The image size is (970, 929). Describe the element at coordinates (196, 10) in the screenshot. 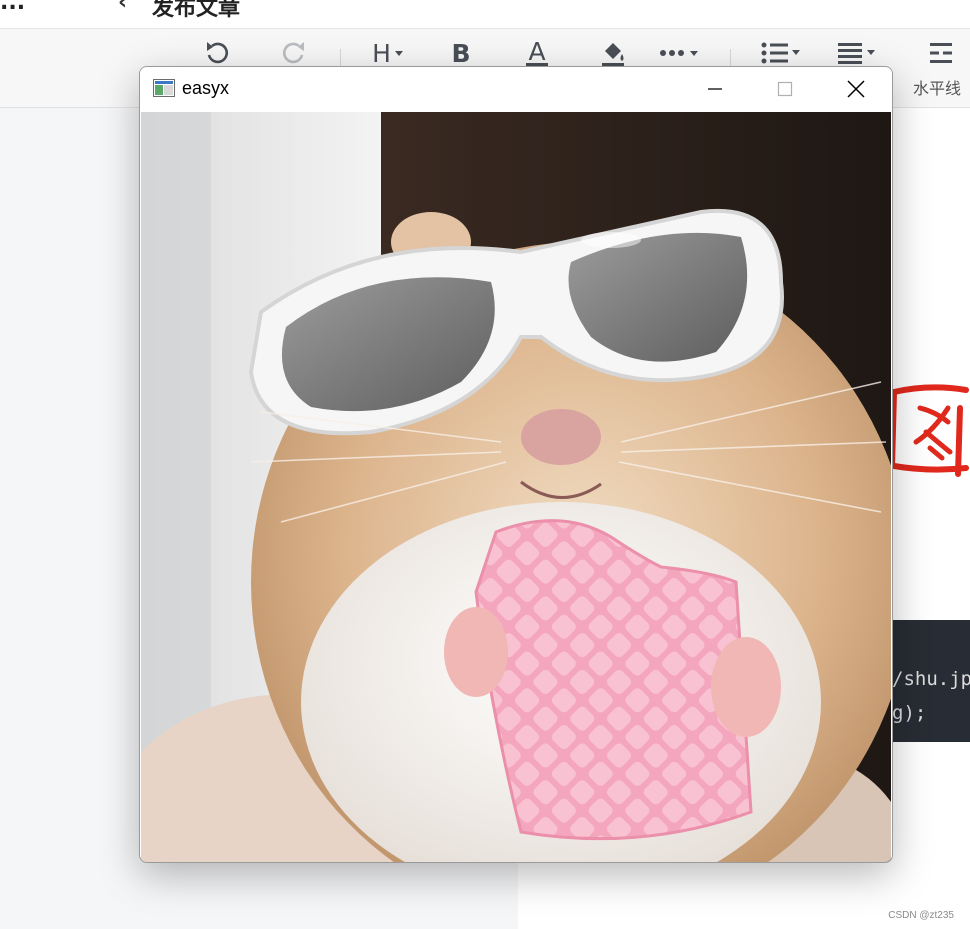

I see `page-title: 发布文章` at that location.